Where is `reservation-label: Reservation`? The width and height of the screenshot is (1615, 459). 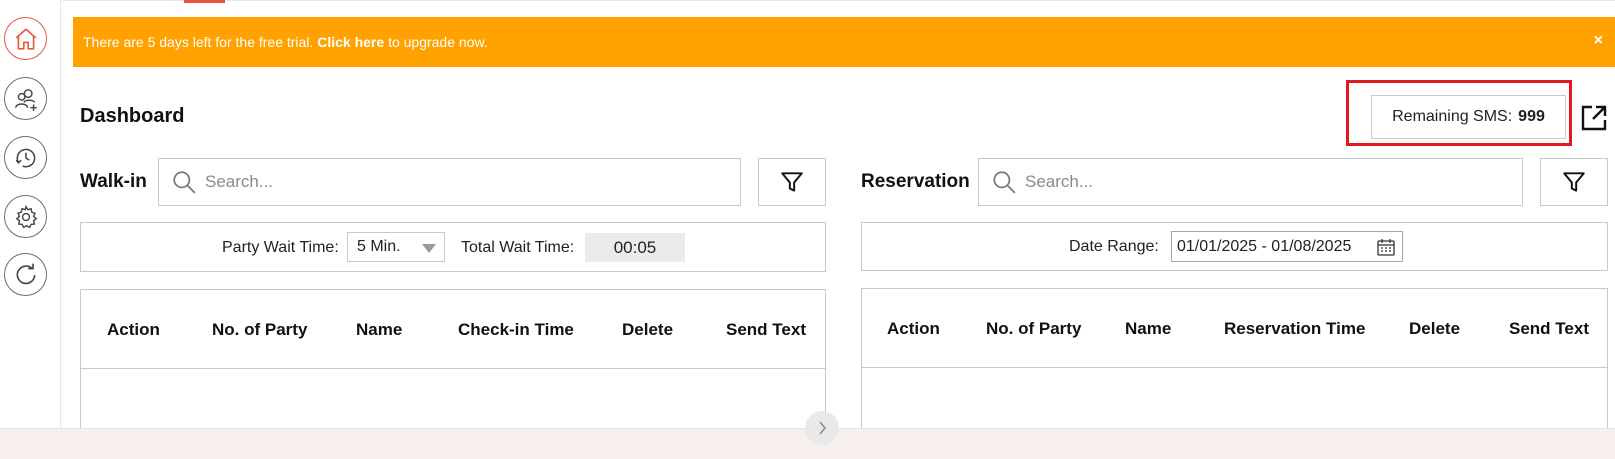 reservation-label: Reservation is located at coordinates (915, 181).